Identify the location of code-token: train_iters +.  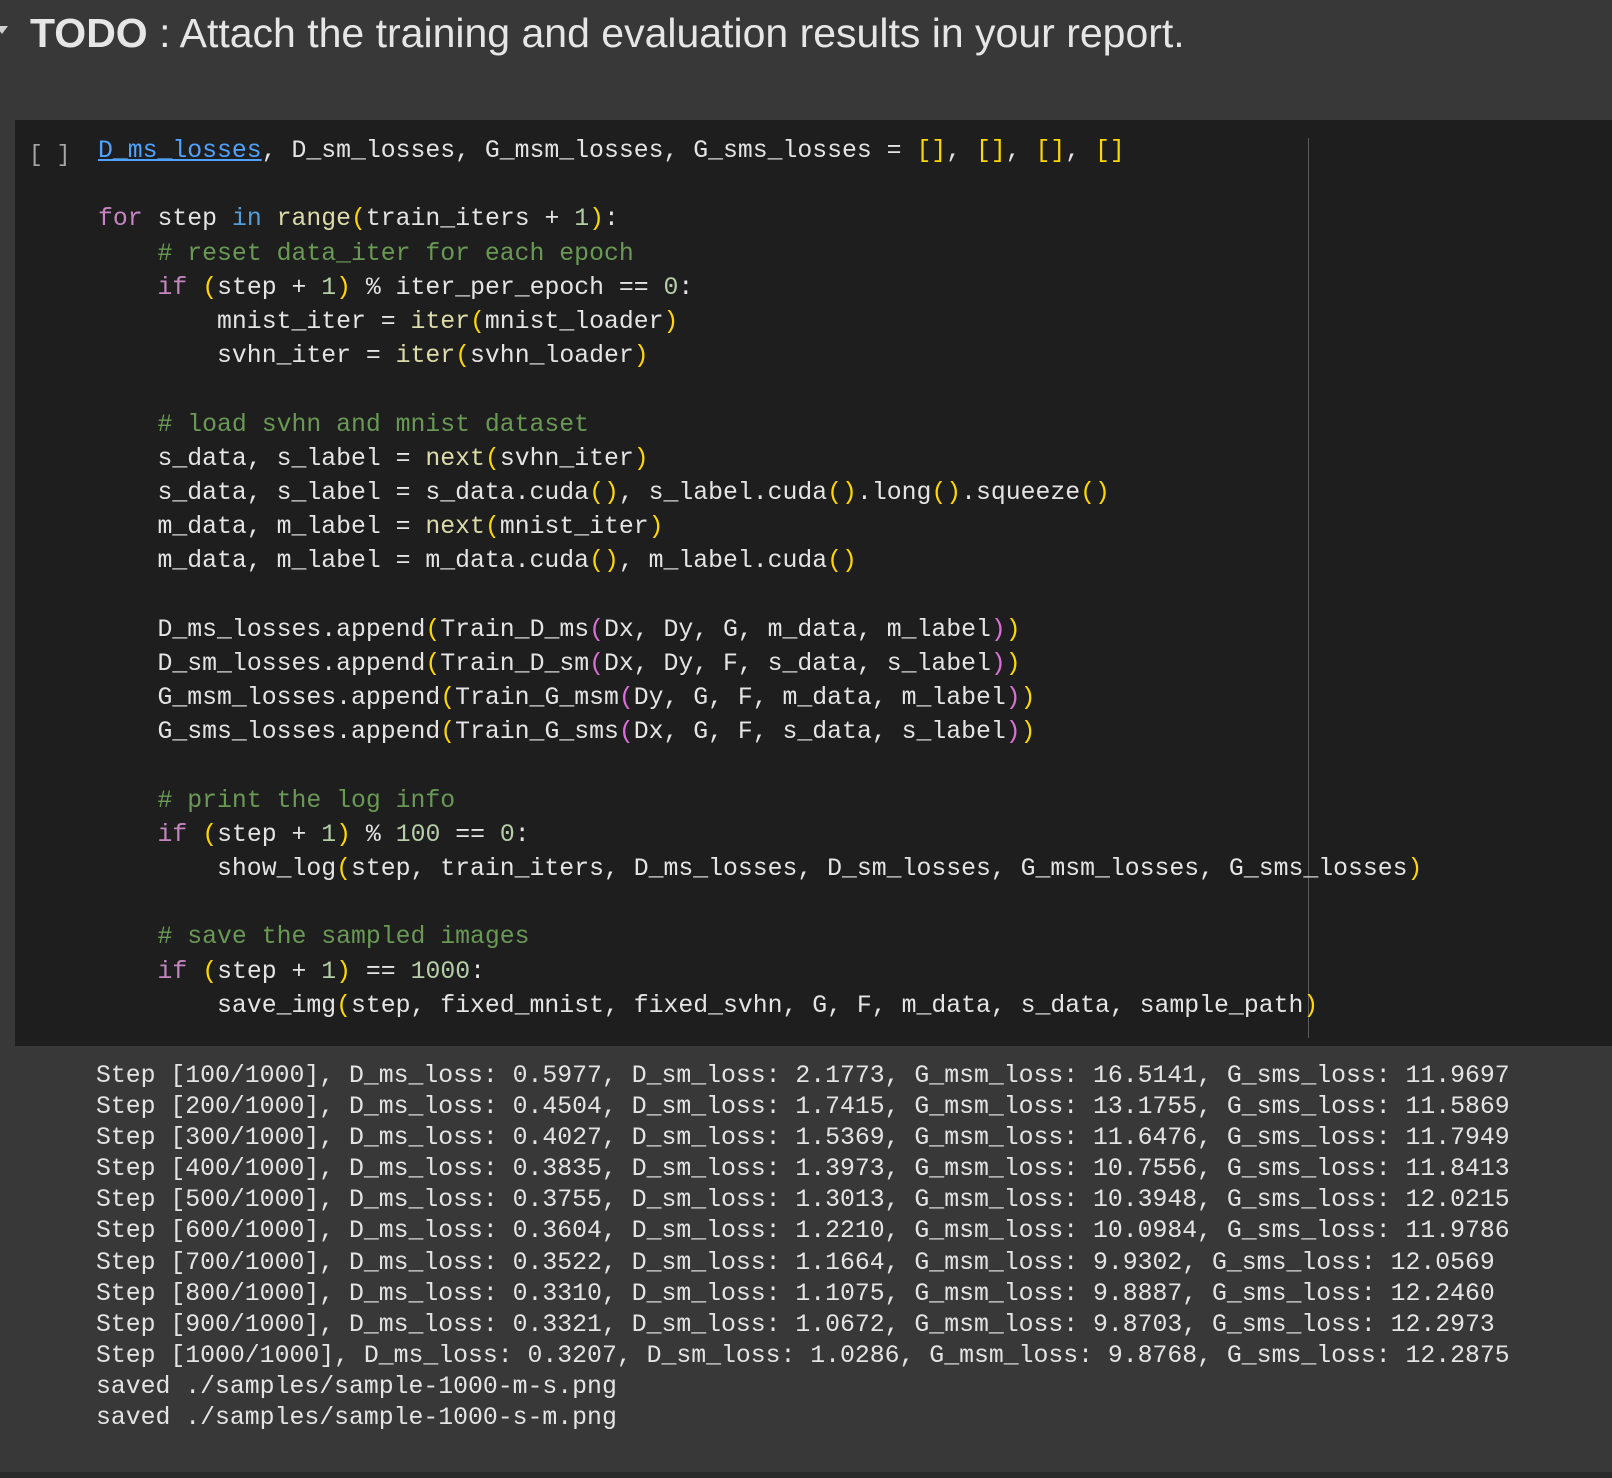
(470, 219).